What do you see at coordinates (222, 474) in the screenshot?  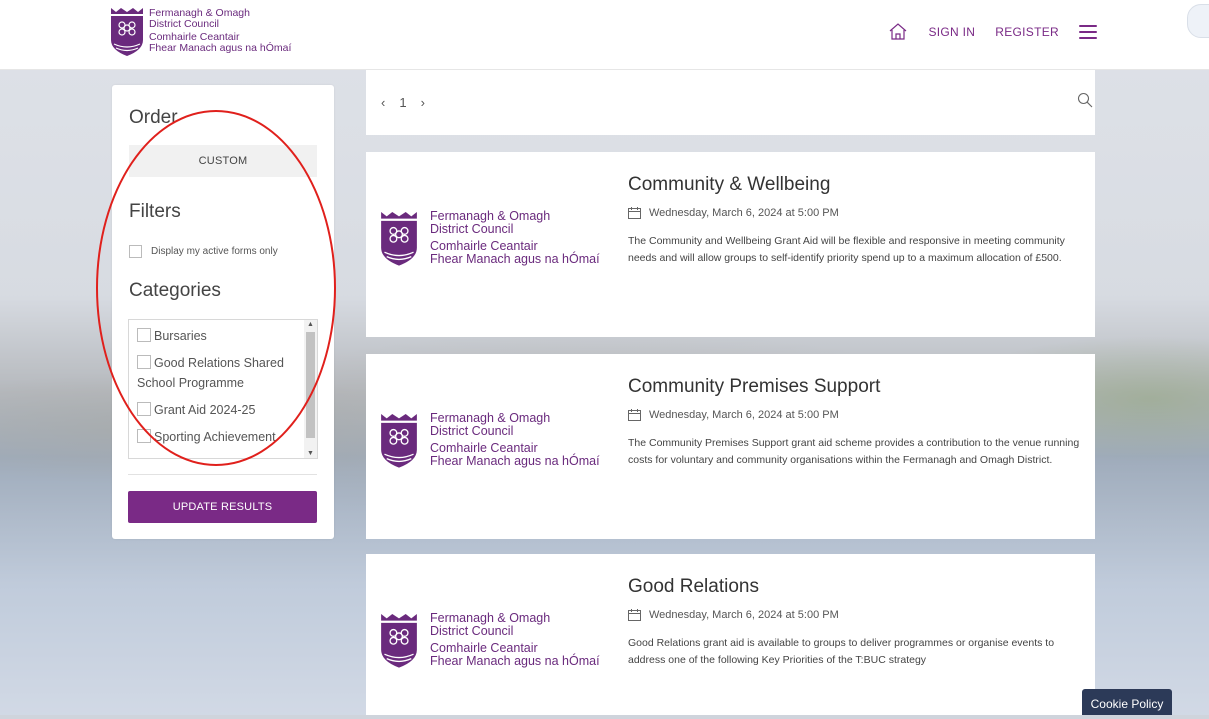 I see `sidebar-divider` at bounding box center [222, 474].